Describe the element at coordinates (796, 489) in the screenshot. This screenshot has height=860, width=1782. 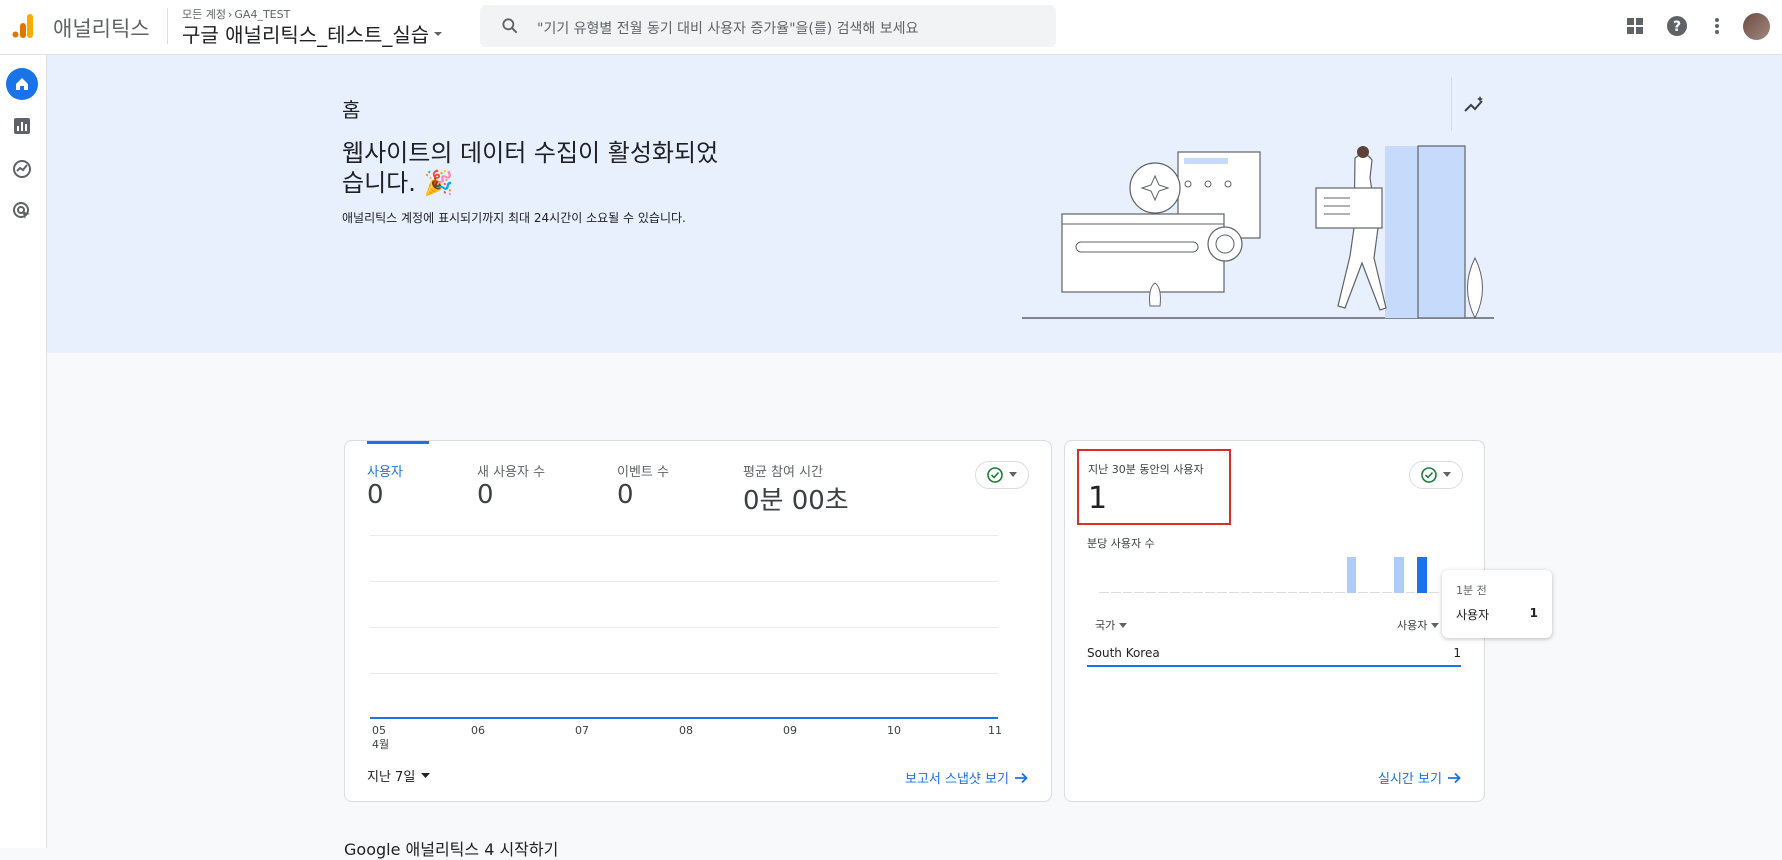
I see `metric-avg-engagement: 평균 참여 시간 0분 00초` at that location.